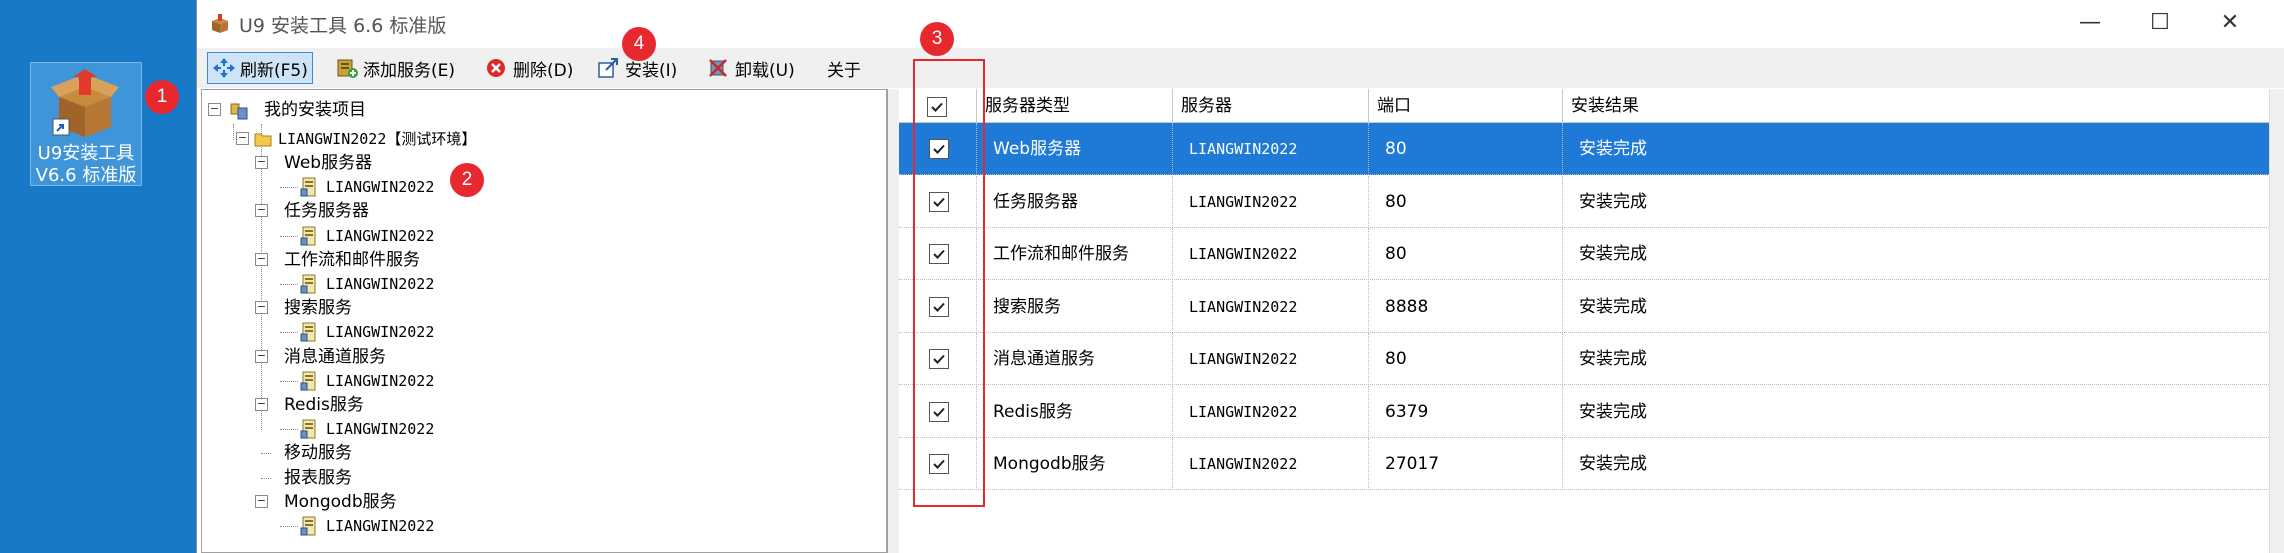 Image resolution: width=2284 pixels, height=553 pixels. I want to click on tree-root: − 我的安装项目, so click(358, 110).